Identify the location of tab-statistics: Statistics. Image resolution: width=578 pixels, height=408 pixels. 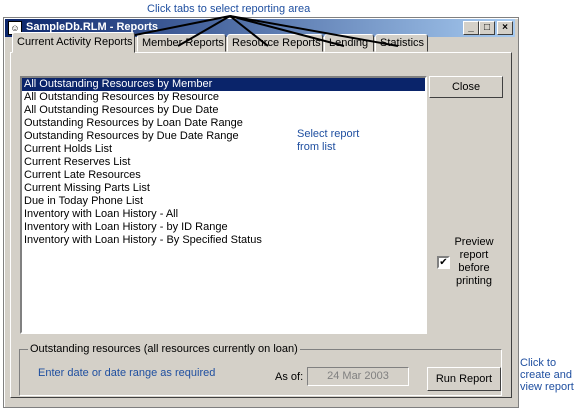
(401, 43).